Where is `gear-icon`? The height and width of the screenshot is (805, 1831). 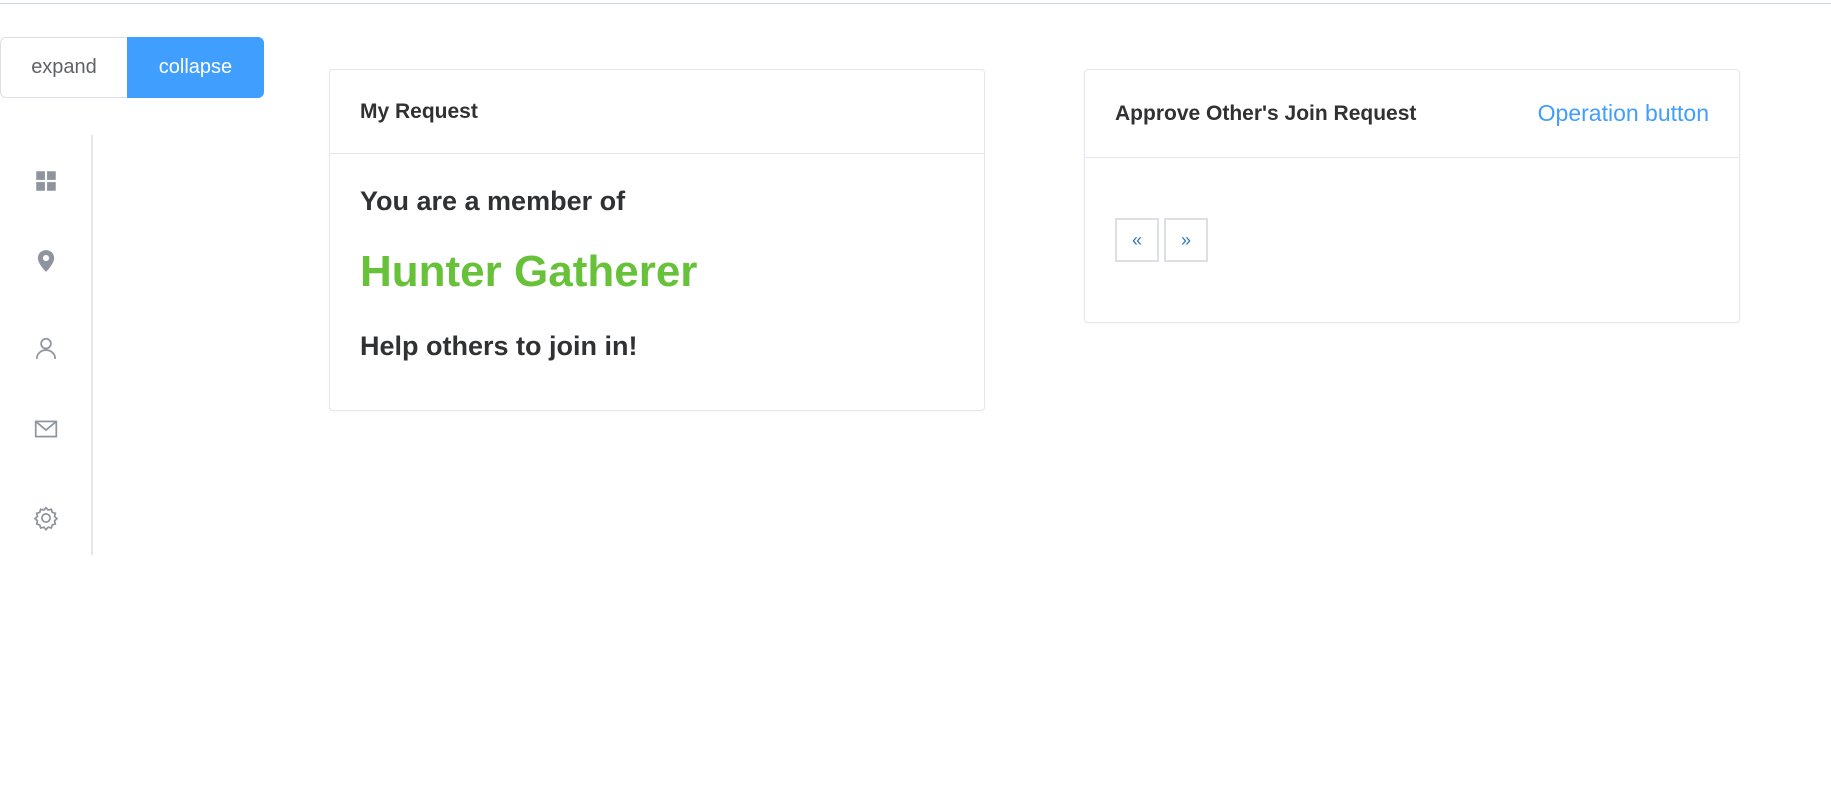 gear-icon is located at coordinates (46, 518).